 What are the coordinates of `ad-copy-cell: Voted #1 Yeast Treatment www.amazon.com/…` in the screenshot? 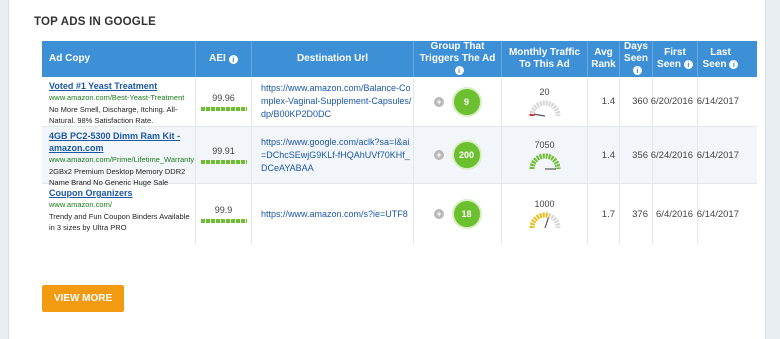 It's located at (119, 101).